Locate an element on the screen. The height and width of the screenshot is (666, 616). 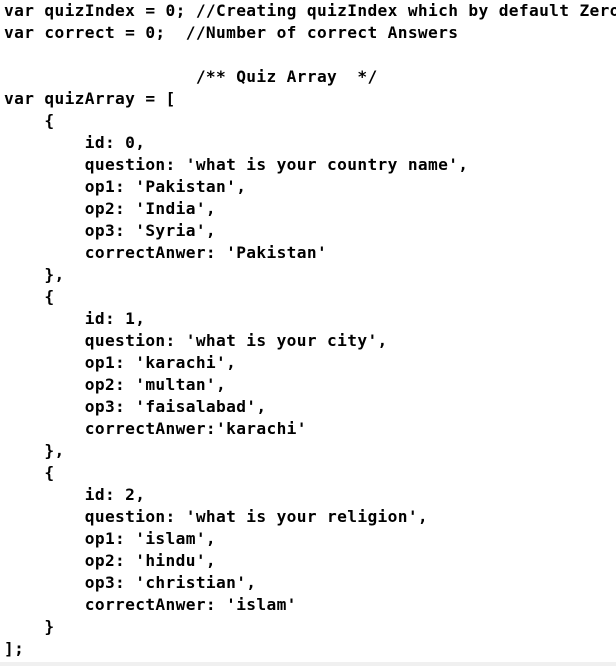
code-line: op3: 'christian', is located at coordinates (130, 582).